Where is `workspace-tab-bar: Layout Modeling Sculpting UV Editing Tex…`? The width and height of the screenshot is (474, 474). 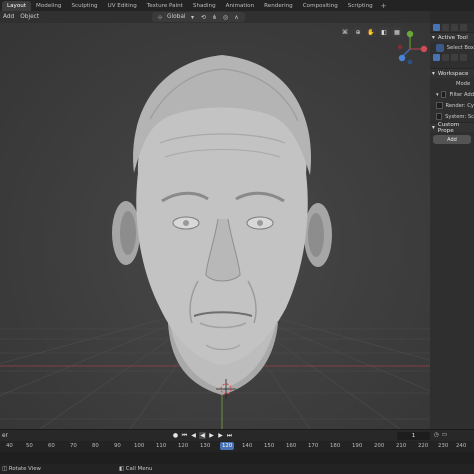
workspace-tab-bar: Layout Modeling Sculpting UV Editing Tex… is located at coordinates (237, 5).